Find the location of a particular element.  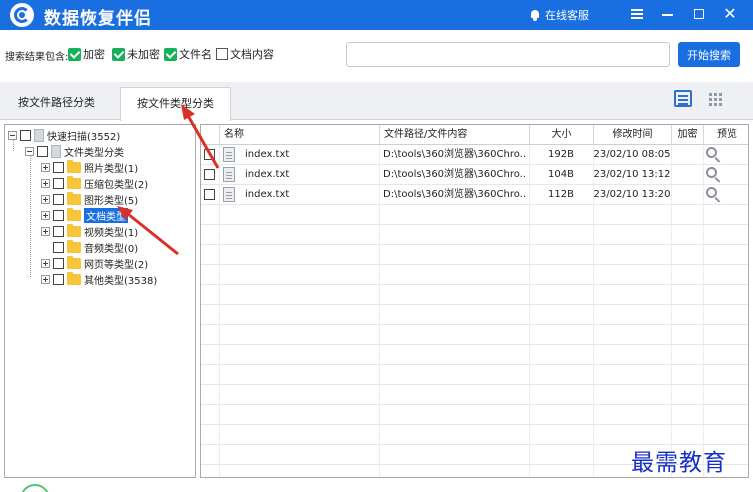

app-logo-icon is located at coordinates (22, 15).